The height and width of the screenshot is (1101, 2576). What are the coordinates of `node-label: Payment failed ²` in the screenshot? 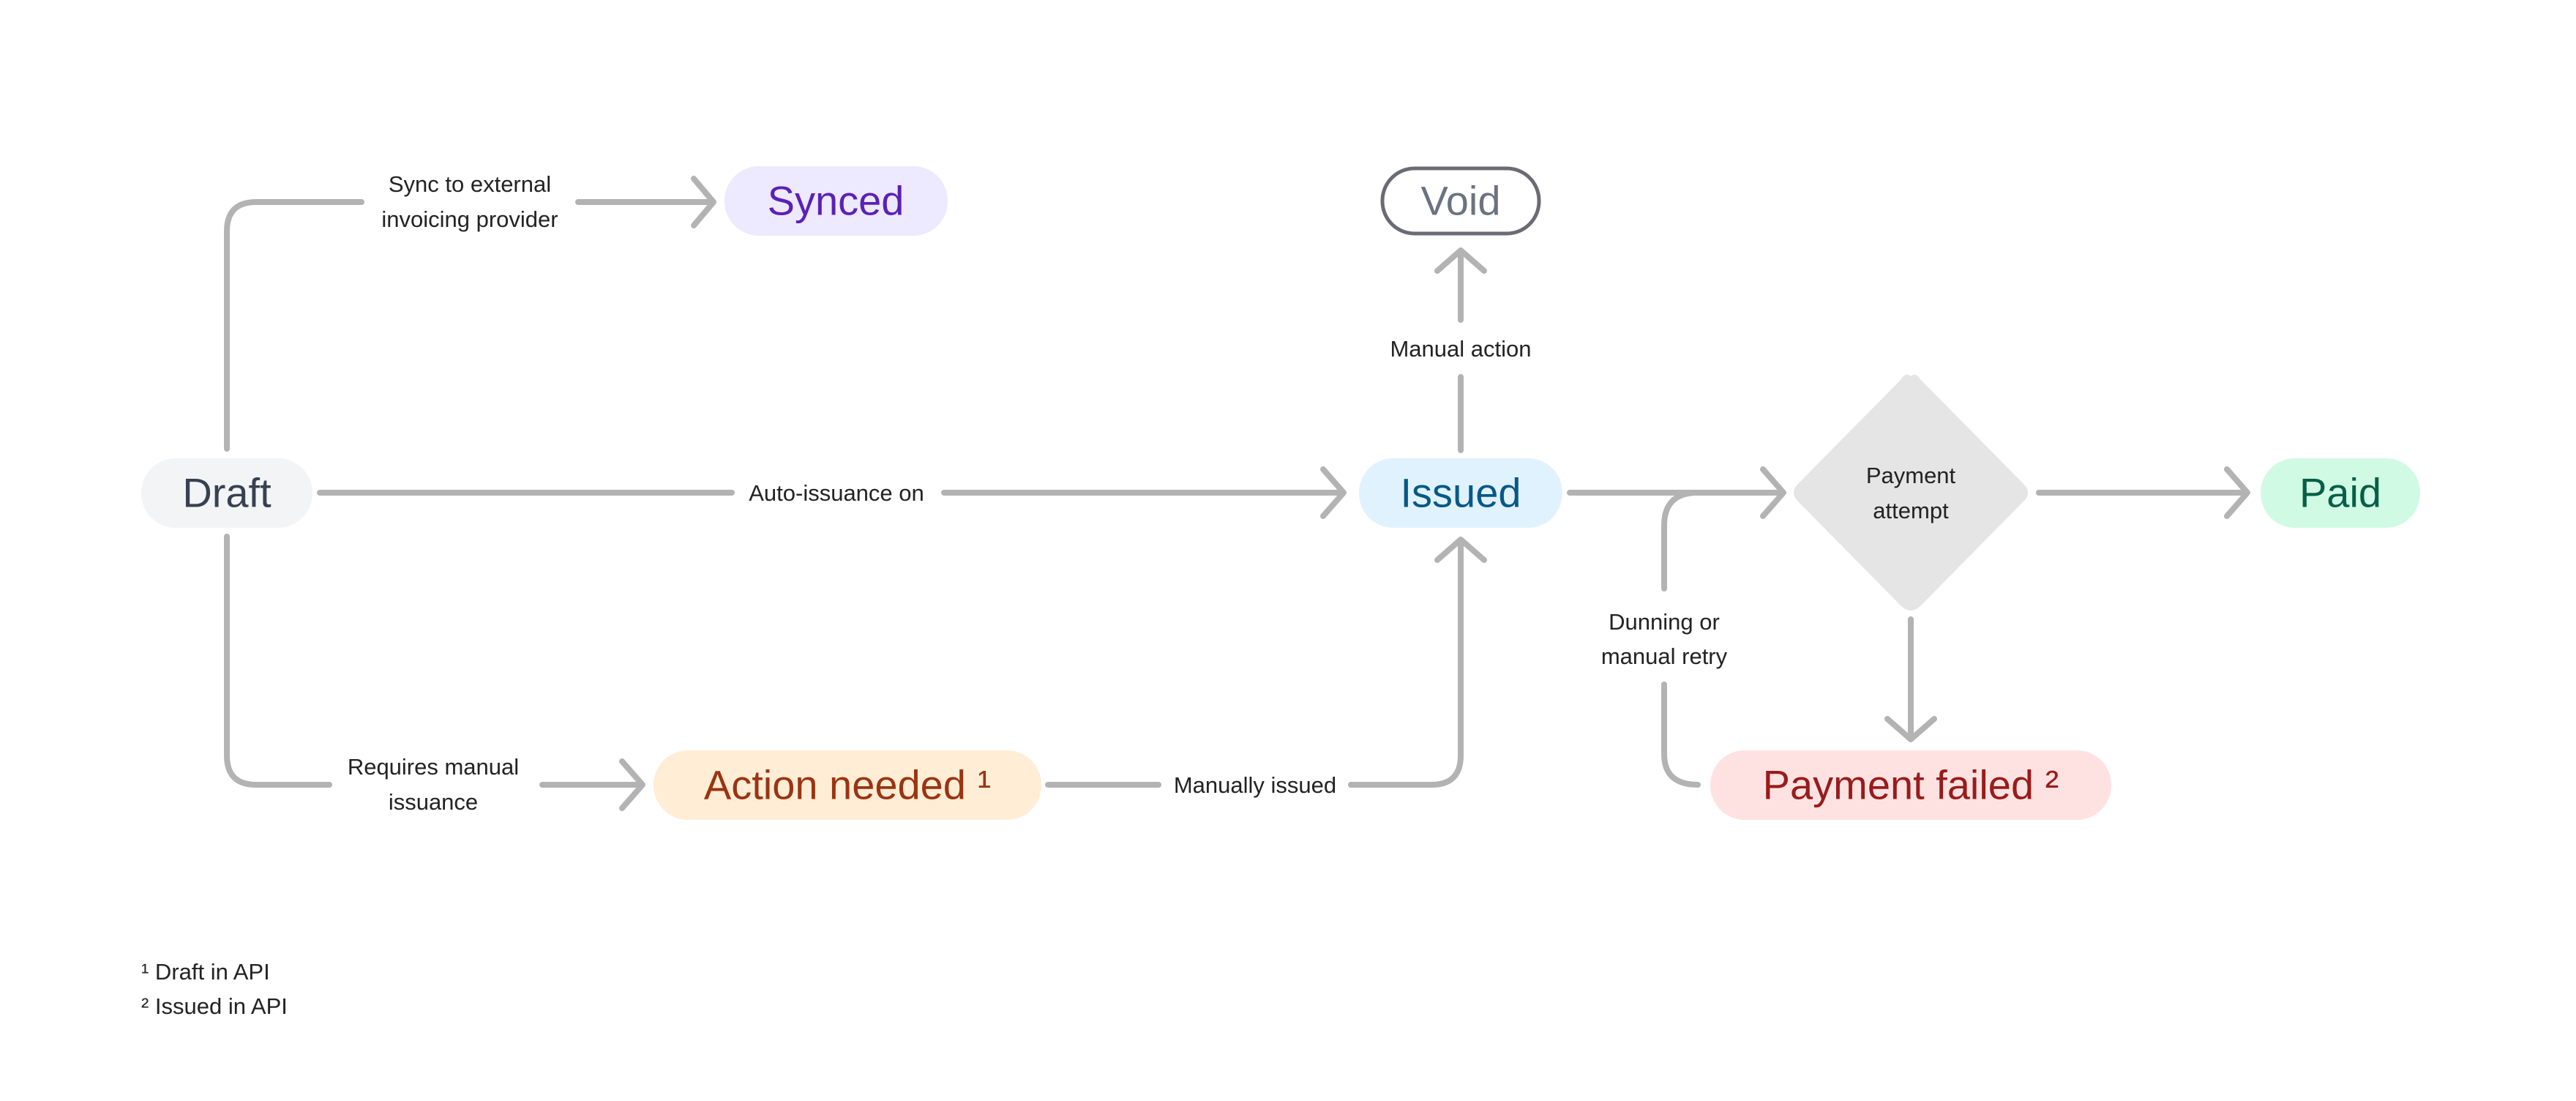 It's located at (1911, 785).